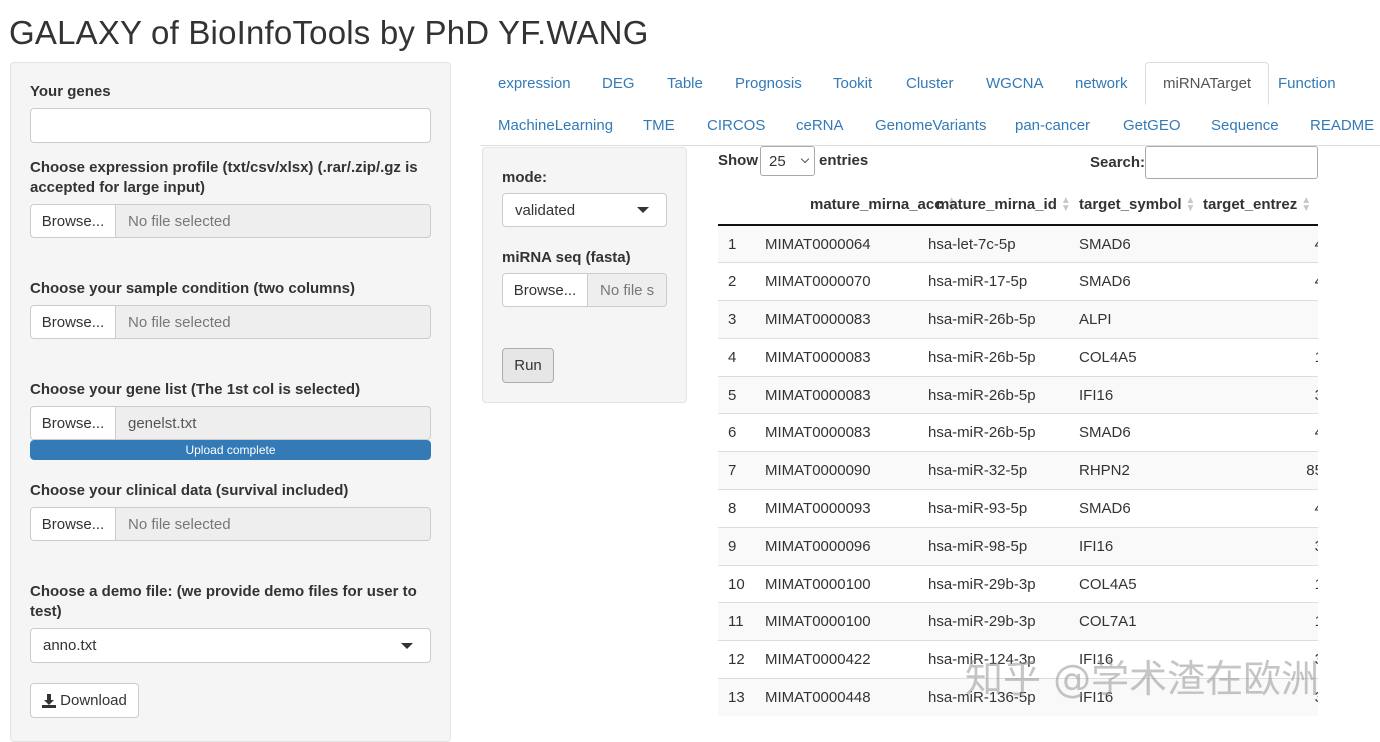  Describe the element at coordinates (930, 83) in the screenshot. I see `tab-cluster: Cluster` at that location.